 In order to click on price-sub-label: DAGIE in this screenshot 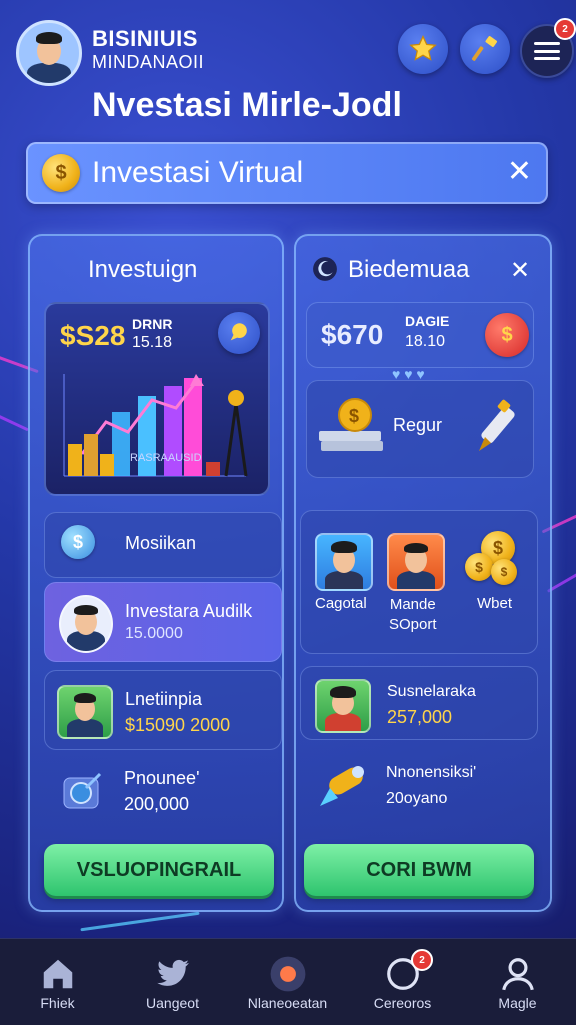, I will do `click(427, 321)`.